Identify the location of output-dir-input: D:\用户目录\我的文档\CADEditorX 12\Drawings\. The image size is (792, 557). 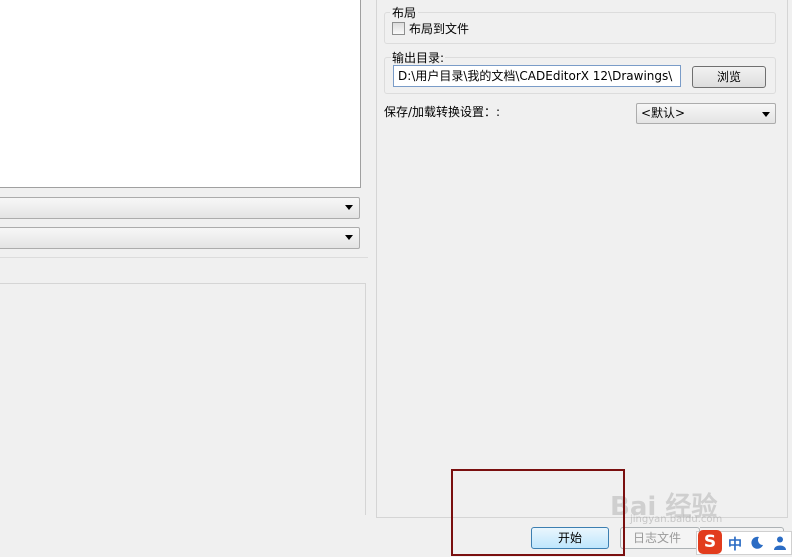
(537, 76).